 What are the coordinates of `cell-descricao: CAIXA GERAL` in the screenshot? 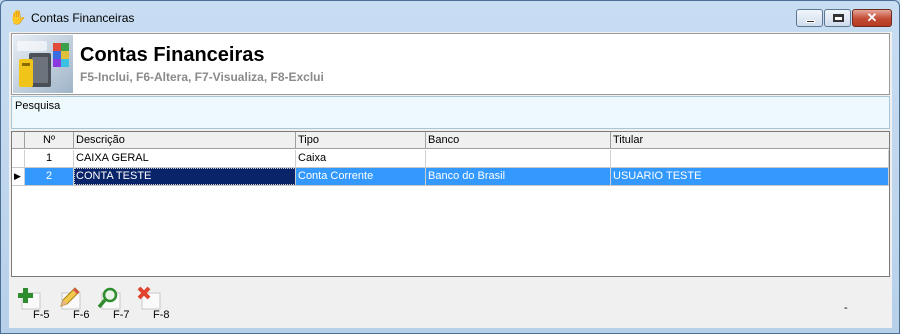 It's located at (185, 158).